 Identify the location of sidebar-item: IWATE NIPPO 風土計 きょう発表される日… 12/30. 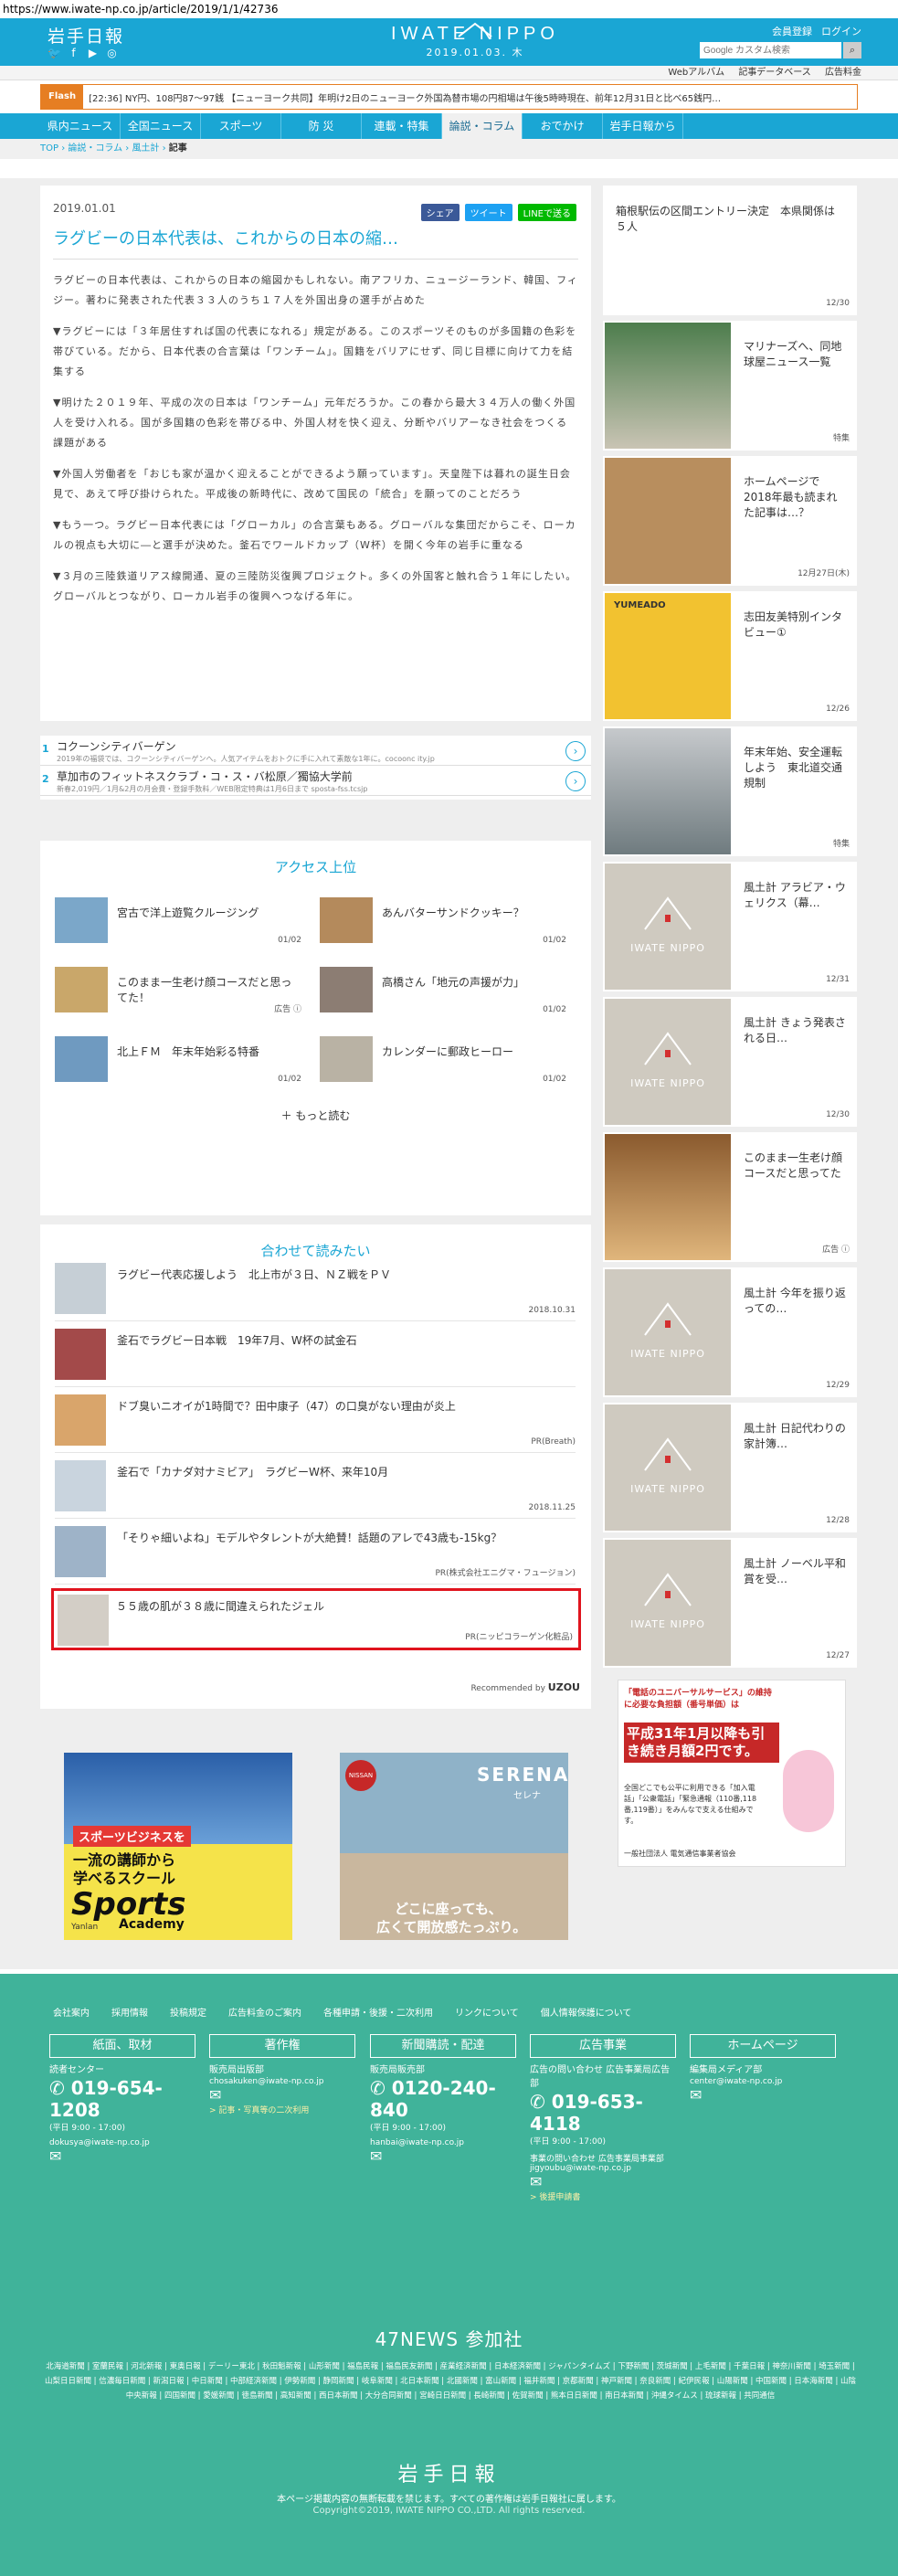
(730, 1062).